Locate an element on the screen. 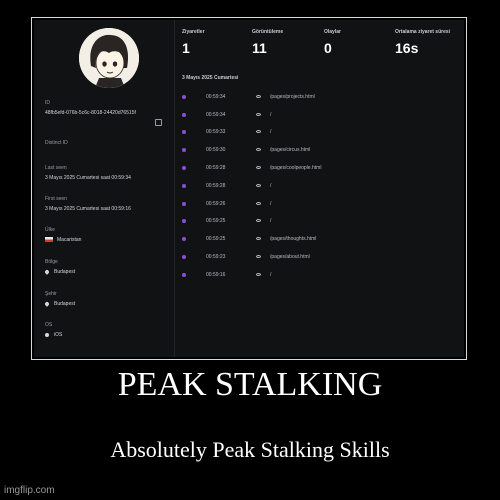 The height and width of the screenshot is (500, 500). stat-value: 16s is located at coordinates (407, 48).